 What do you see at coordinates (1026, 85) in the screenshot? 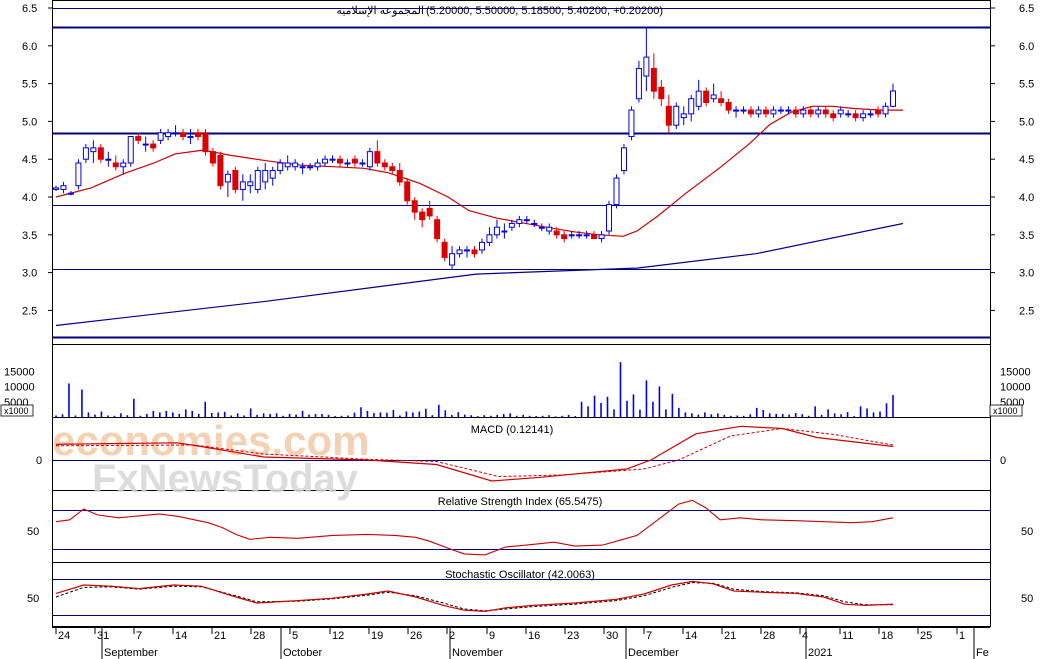
I see `price-tick-right: 5.5` at bounding box center [1026, 85].